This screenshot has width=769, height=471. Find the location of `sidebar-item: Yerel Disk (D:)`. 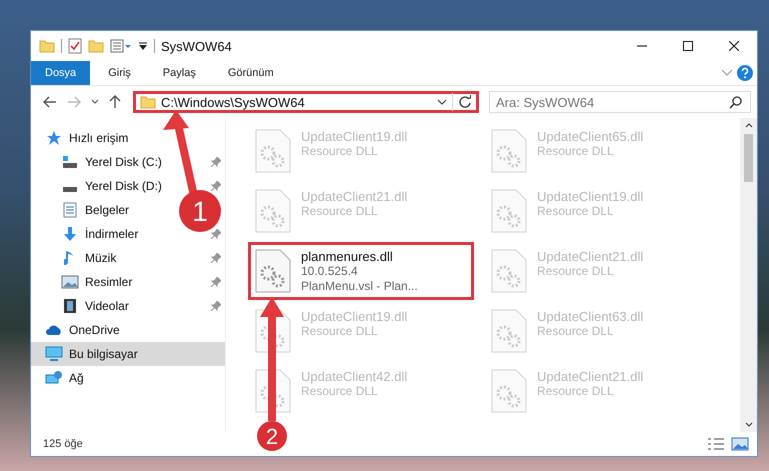

sidebar-item: Yerel Disk (D:) is located at coordinates (123, 186).